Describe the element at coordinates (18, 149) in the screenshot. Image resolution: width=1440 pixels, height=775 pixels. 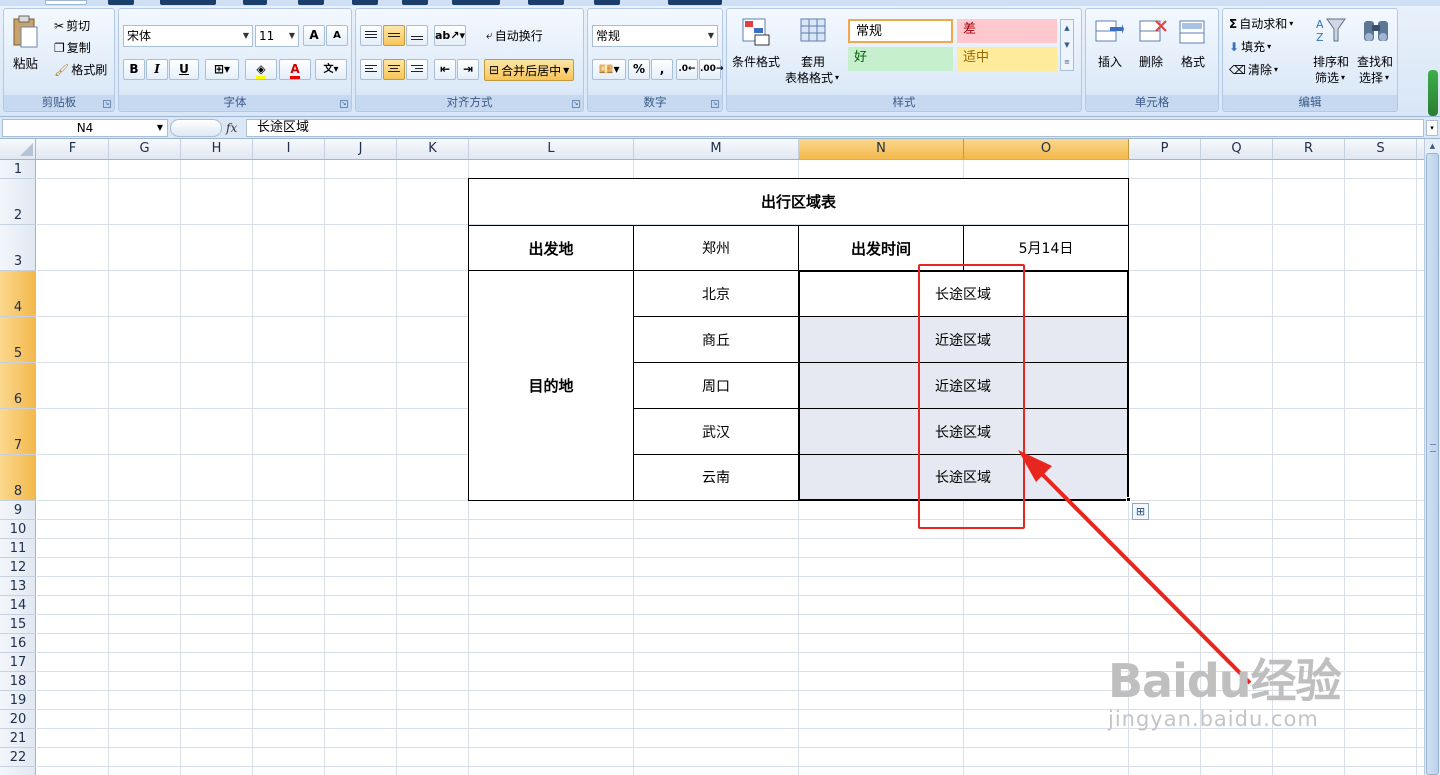
I see `select-all-corner` at that location.